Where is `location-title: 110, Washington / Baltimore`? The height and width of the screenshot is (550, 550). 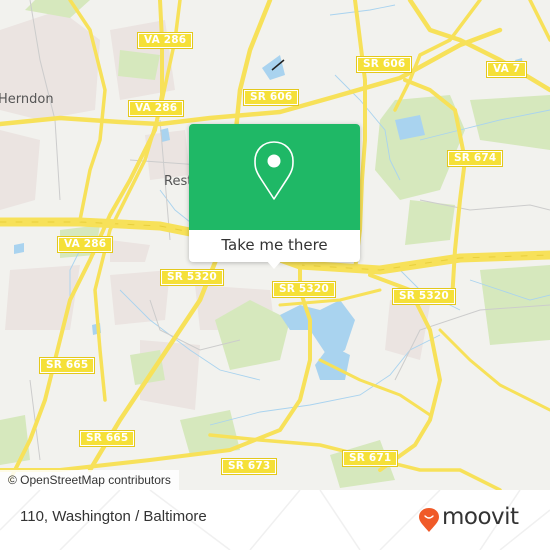 location-title: 110, Washington / Baltimore is located at coordinates (113, 516).